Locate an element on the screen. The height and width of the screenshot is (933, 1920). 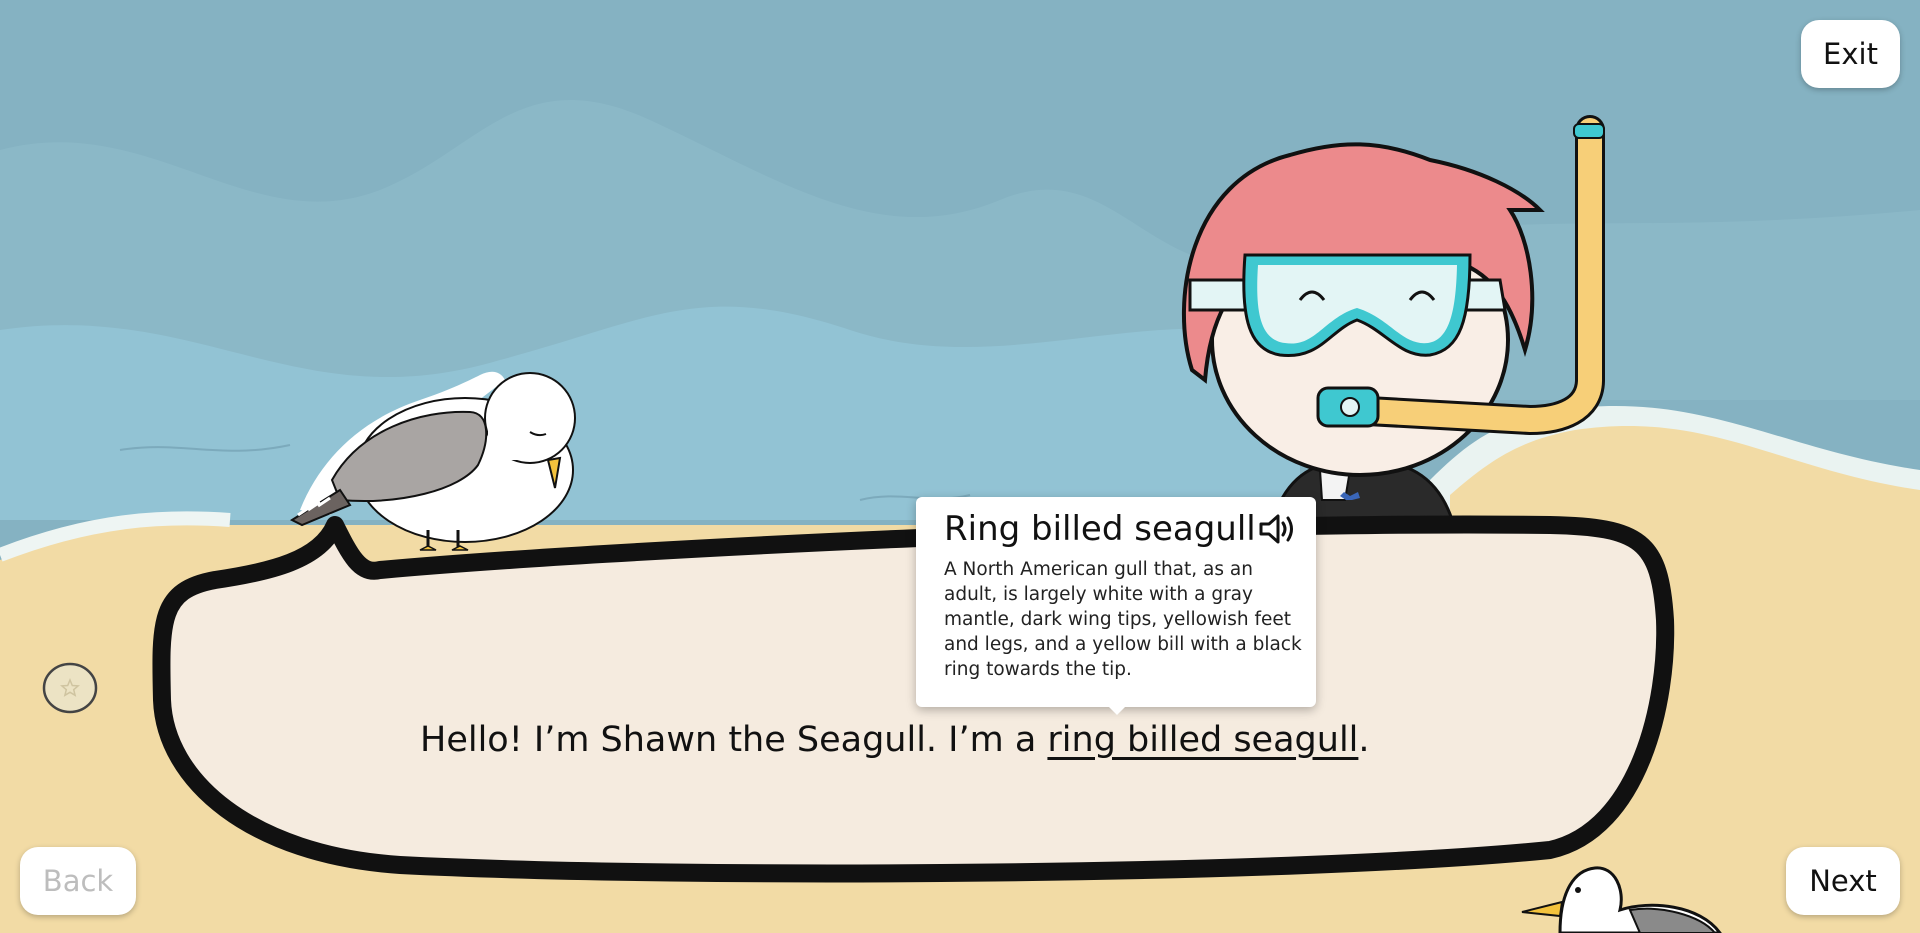
speaker-icon is located at coordinates (1278, 529).